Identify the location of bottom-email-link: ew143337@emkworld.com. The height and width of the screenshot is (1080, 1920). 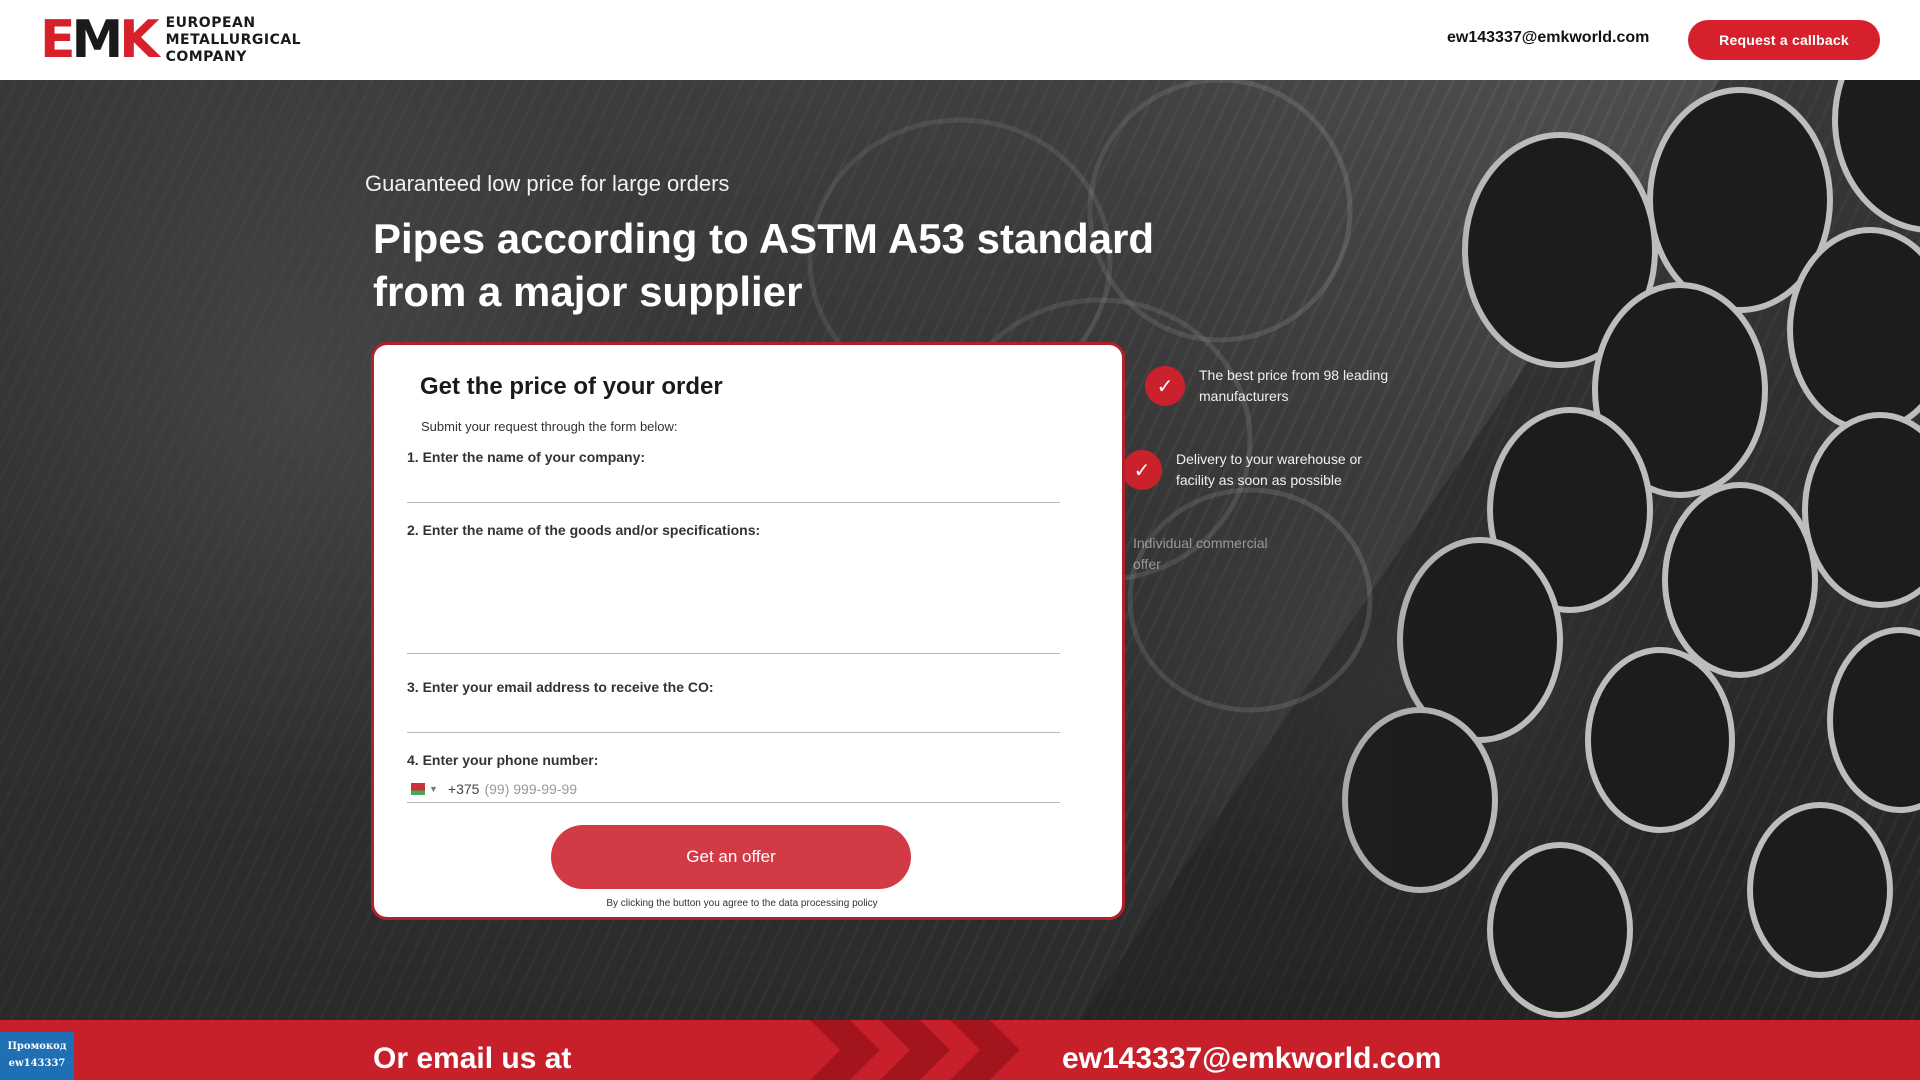
(1251, 1059).